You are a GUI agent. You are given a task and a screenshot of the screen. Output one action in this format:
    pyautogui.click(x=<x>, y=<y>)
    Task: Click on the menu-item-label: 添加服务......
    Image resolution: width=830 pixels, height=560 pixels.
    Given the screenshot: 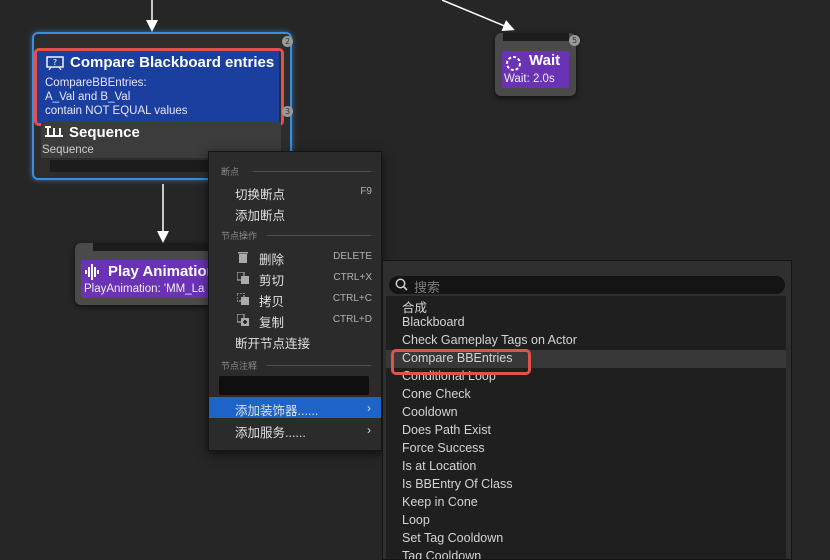 What is the action you would take?
    pyautogui.click(x=270, y=433)
    